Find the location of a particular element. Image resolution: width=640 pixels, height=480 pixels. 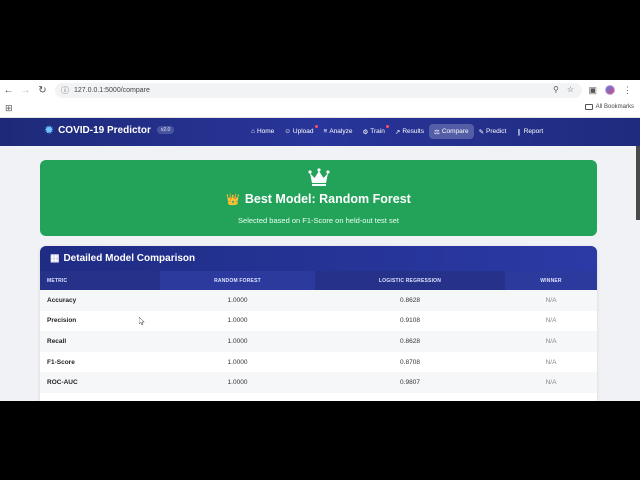

cell-metric: F1-Score is located at coordinates (61, 362).